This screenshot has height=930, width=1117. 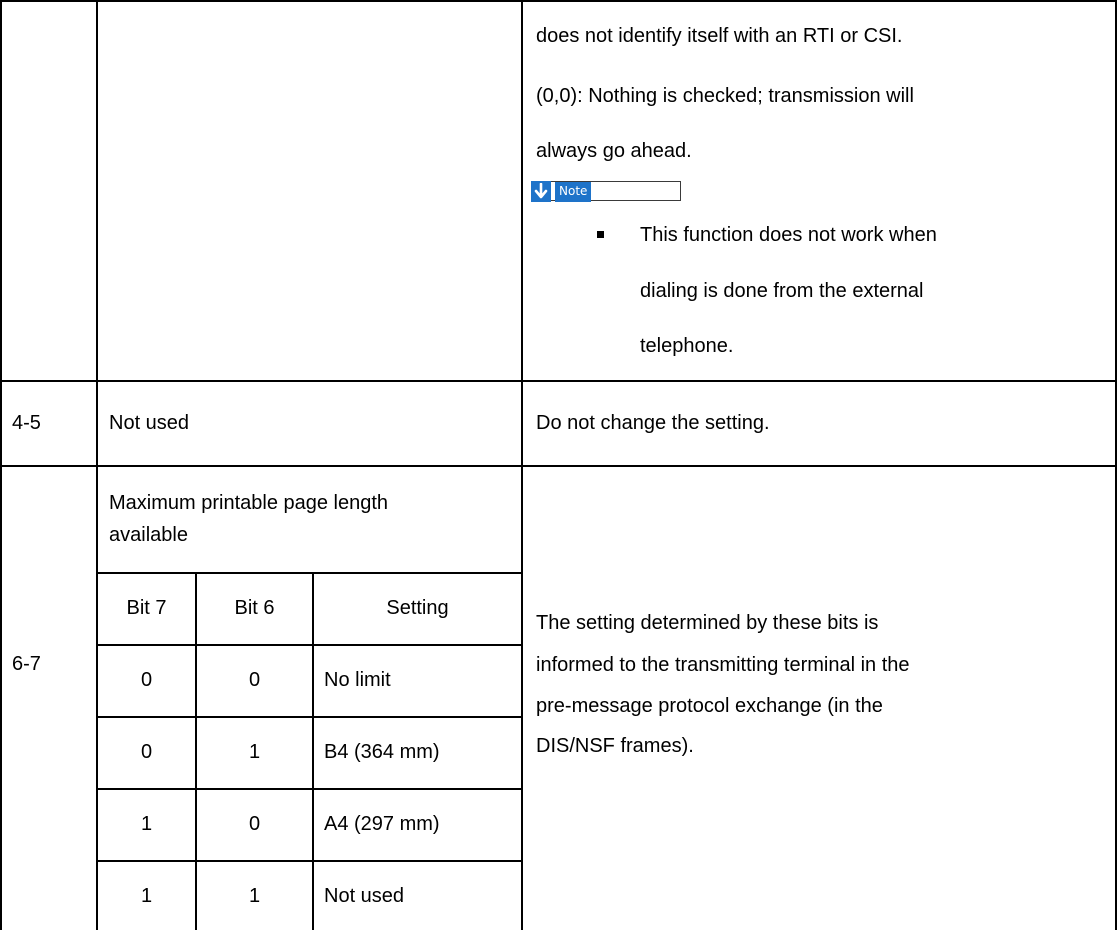 What do you see at coordinates (600, 234) in the screenshot?
I see `bullet-icon` at bounding box center [600, 234].